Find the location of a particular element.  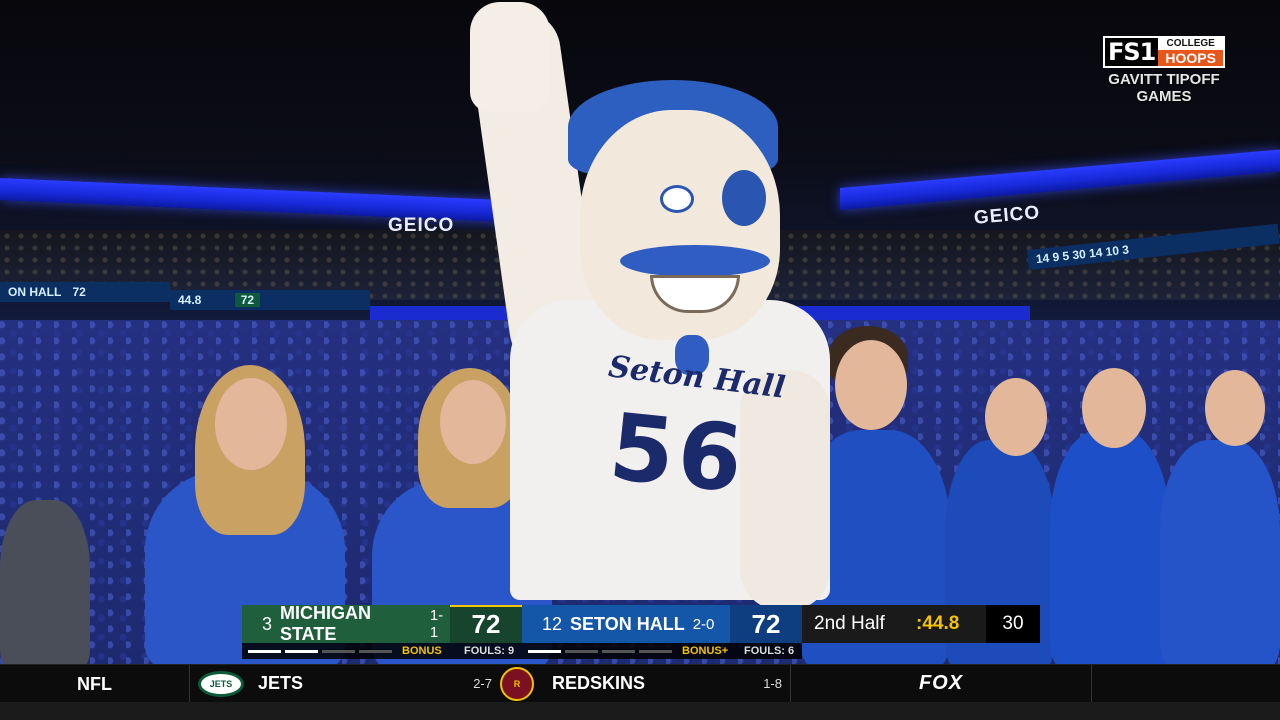

away-status-bar: BONUS FOULS: 9 is located at coordinates (382, 651).